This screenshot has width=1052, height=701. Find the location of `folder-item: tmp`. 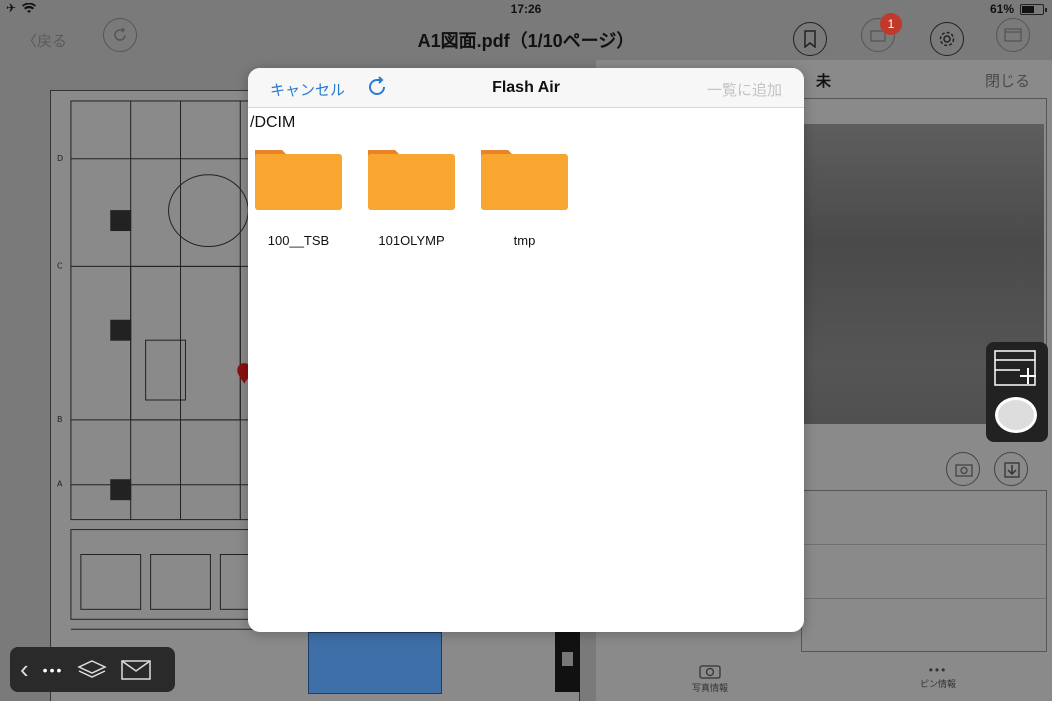

folder-item: tmp is located at coordinates (524, 198).